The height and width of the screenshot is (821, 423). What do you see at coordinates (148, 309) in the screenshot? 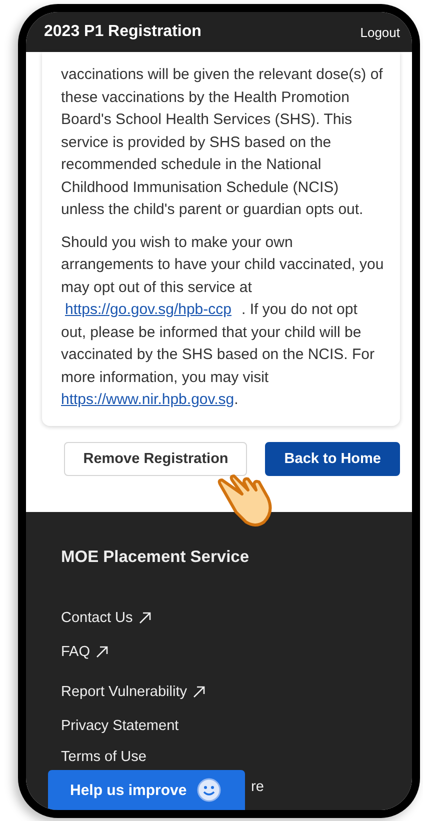
I see `url-link: https://go.gov.sg/hpb-ccp` at bounding box center [148, 309].